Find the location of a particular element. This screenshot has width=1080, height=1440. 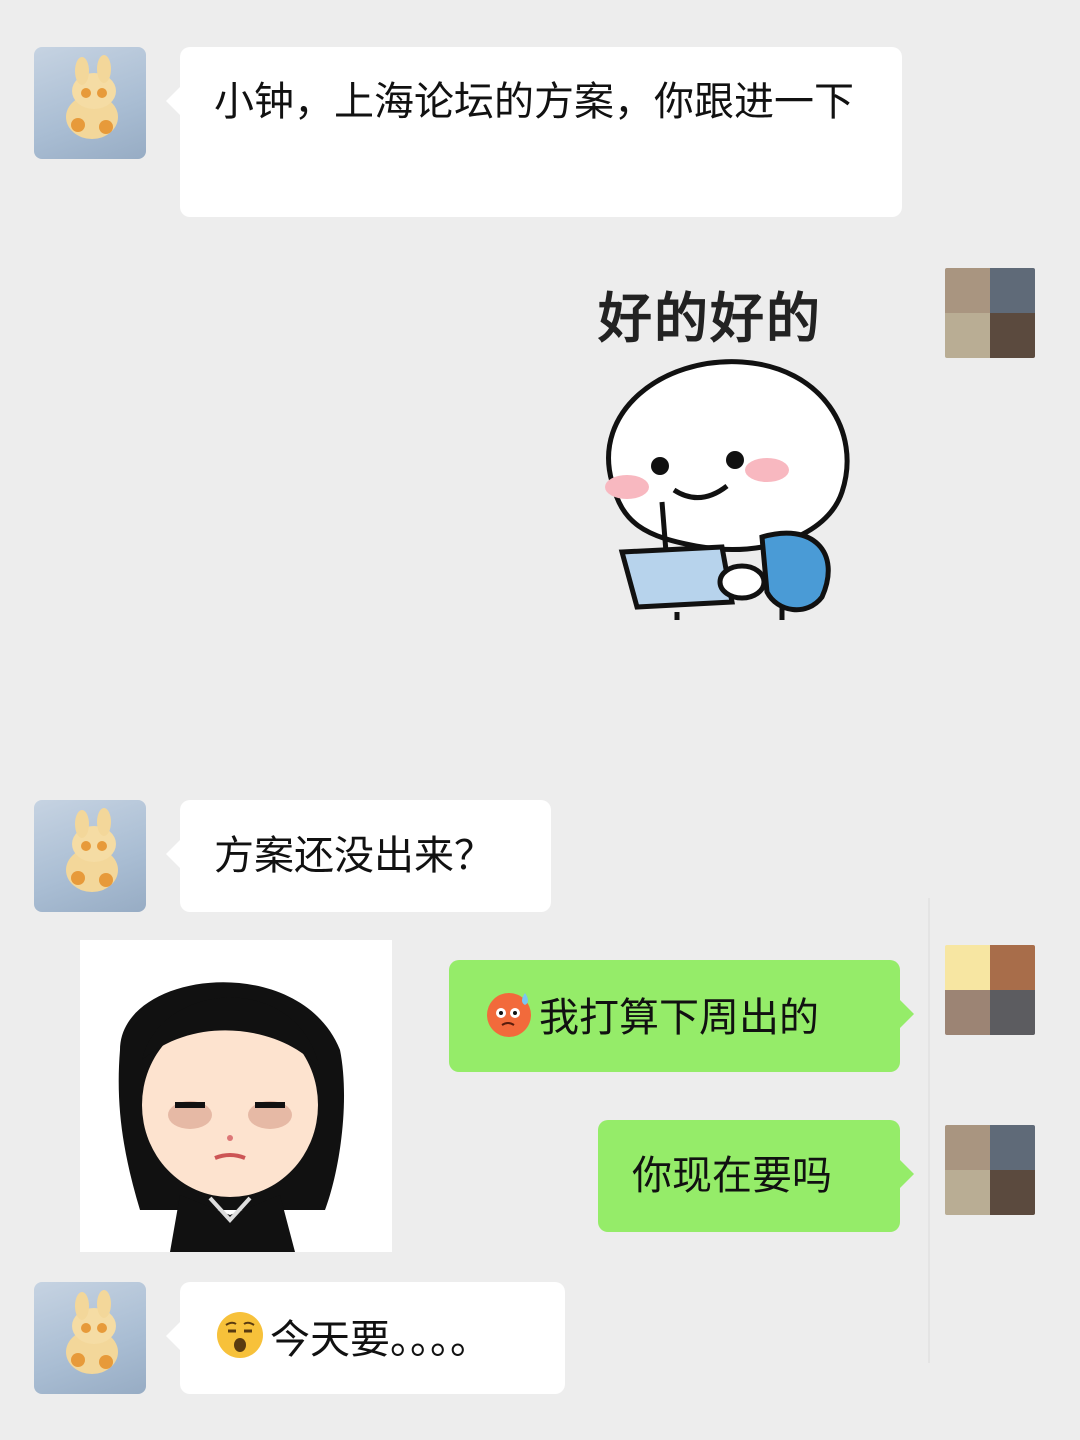

message-bubble-left: 方案还没出来？ is located at coordinates (358, 856).